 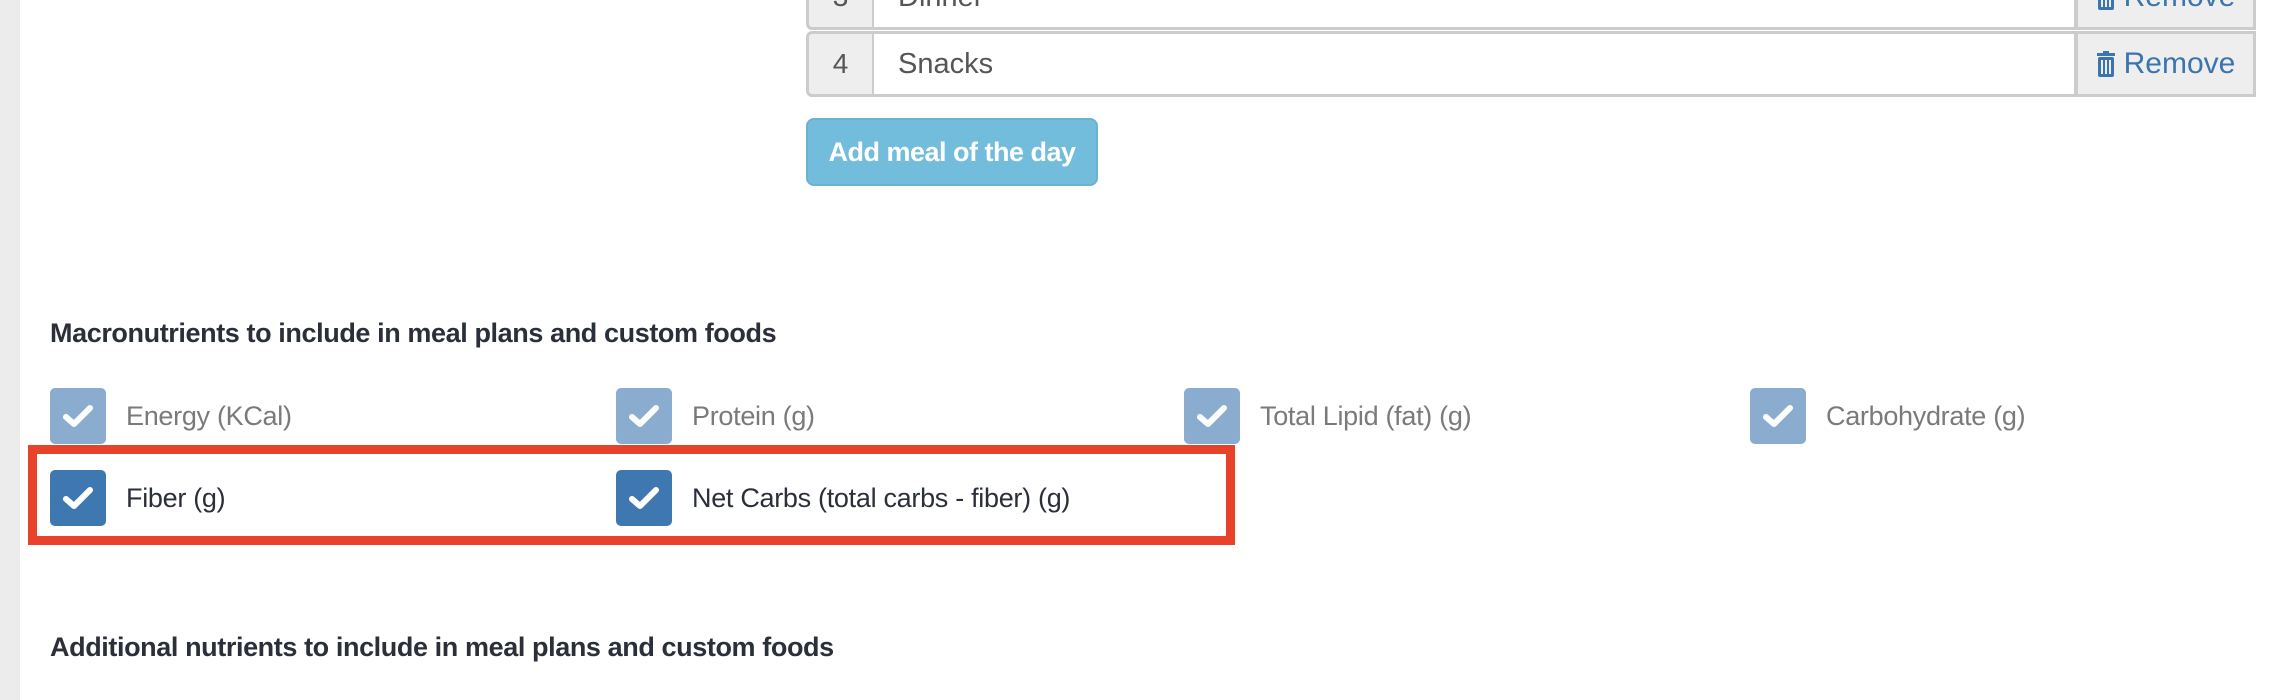 I want to click on meal-row: 3 Dinner Remove, so click(x=1531, y=15).